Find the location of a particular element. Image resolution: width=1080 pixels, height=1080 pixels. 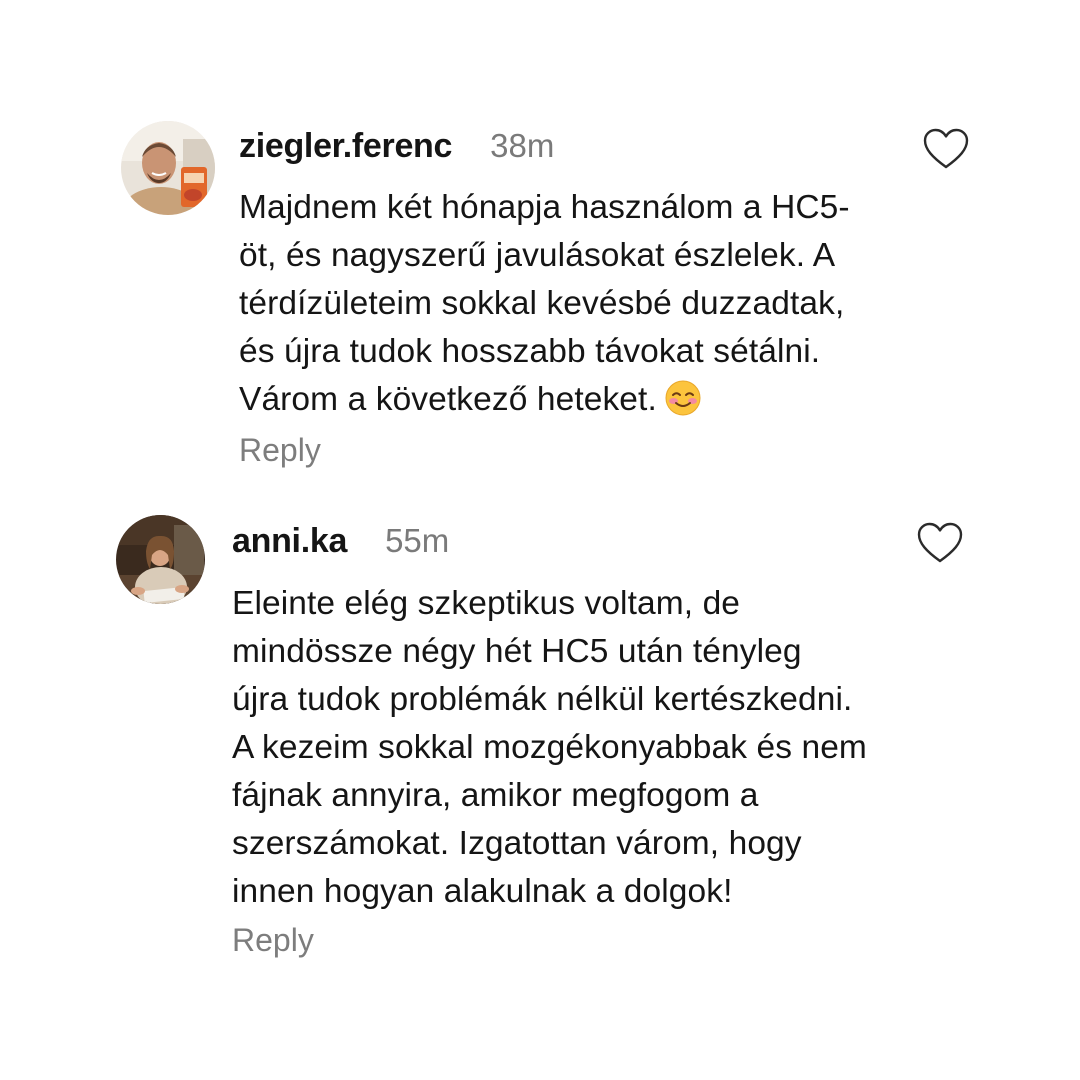

comment-line: mindössze négy hét HC5 után tényleg is located at coordinates (517, 651).